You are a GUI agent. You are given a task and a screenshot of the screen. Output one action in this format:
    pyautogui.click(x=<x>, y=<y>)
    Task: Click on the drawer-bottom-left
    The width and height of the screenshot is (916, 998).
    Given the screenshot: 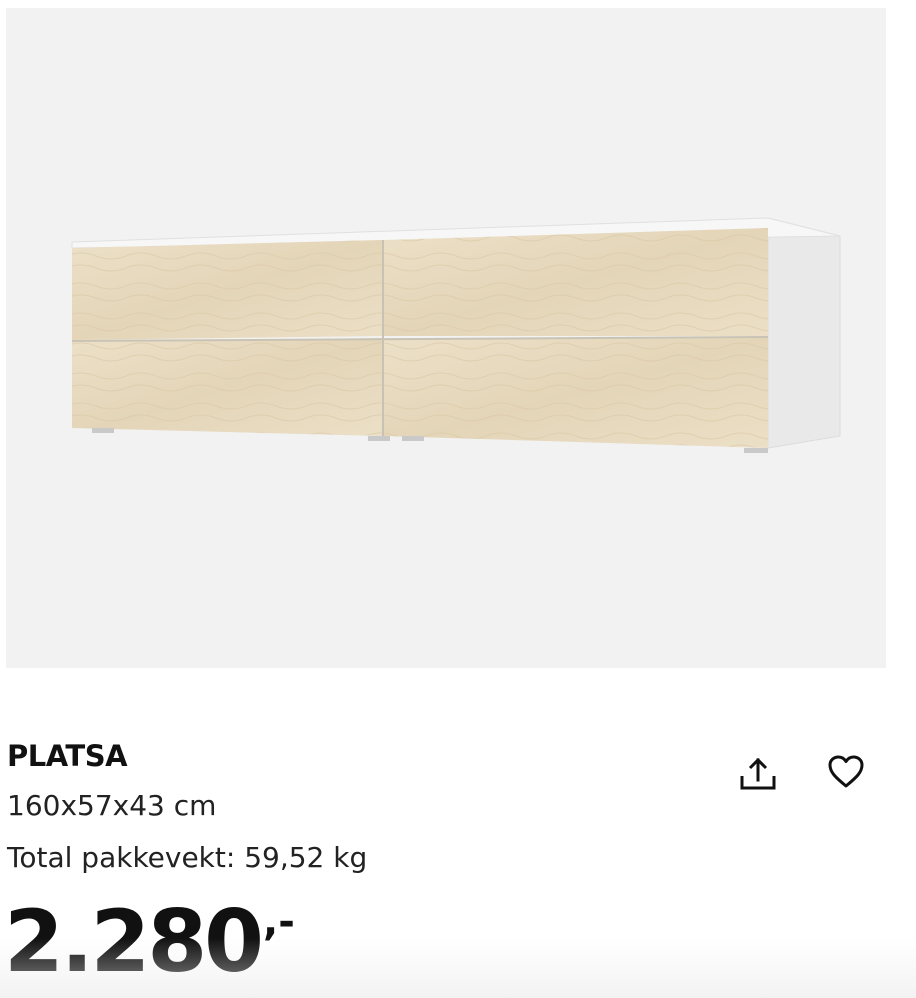 What is the action you would take?
    pyautogui.click(x=227, y=387)
    